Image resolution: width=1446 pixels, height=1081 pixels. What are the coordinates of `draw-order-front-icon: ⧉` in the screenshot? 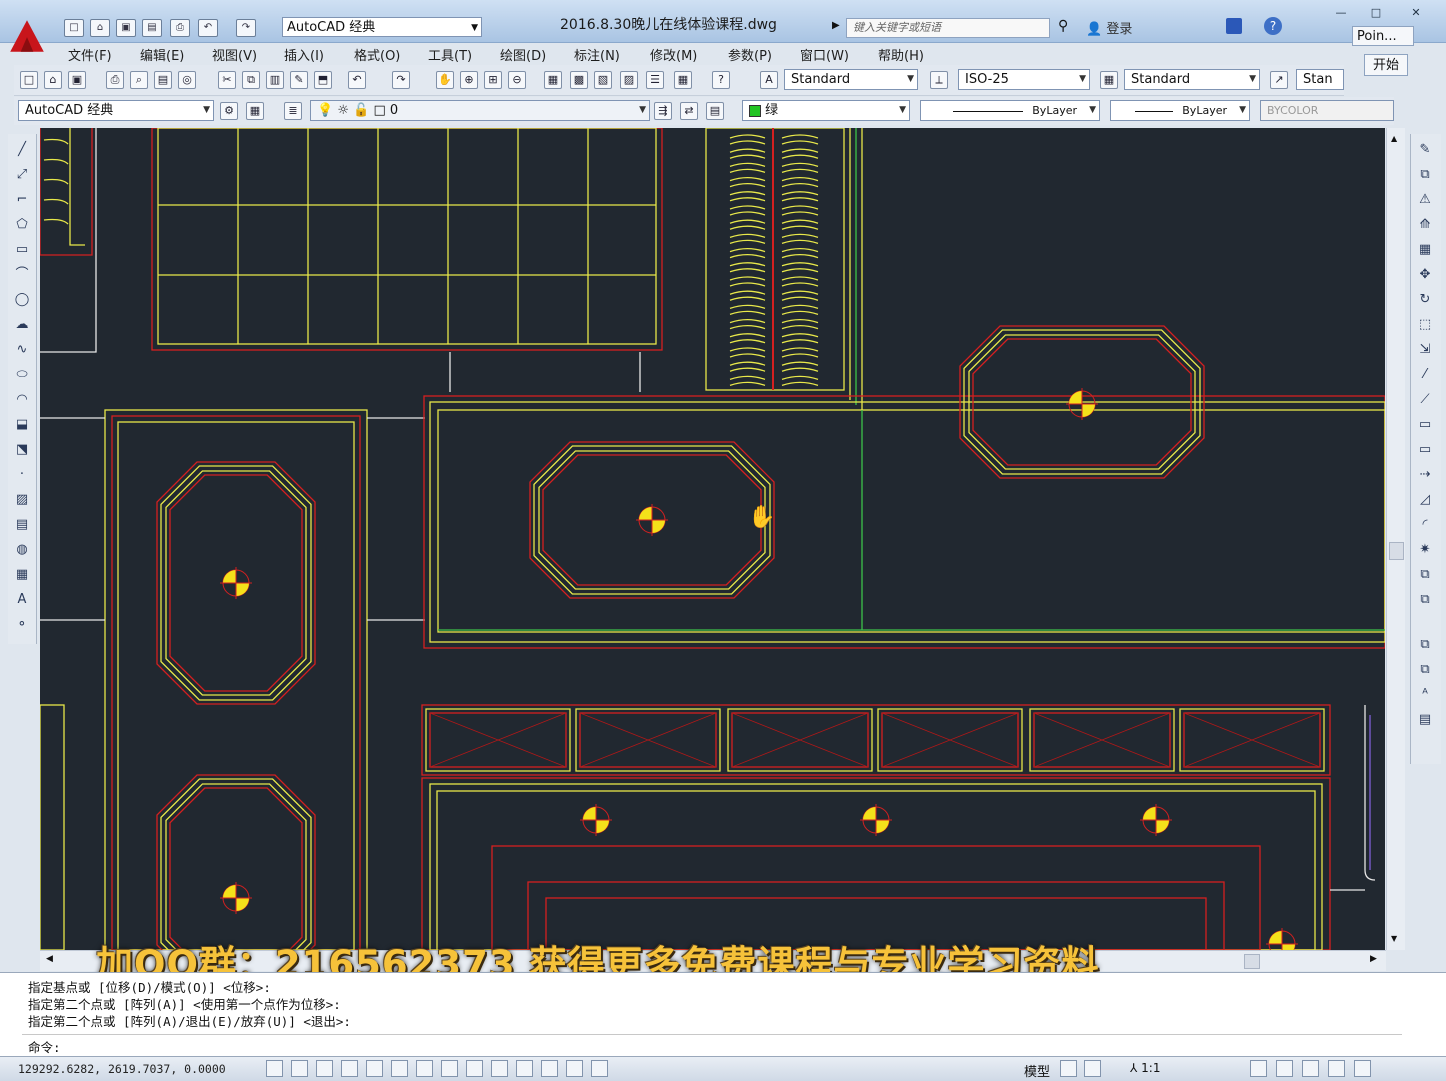 It's located at (1425, 575).